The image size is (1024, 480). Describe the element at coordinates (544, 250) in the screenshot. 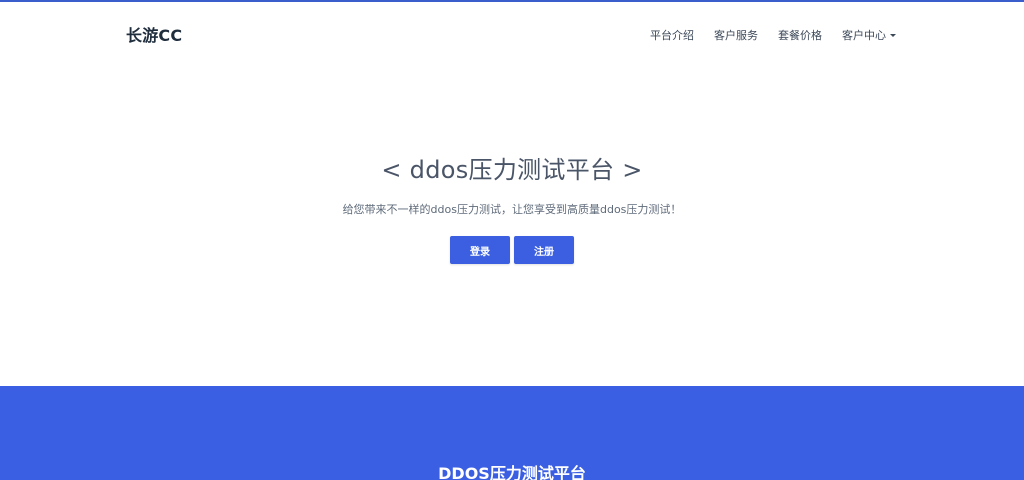

I see `register-button: 注册` at that location.